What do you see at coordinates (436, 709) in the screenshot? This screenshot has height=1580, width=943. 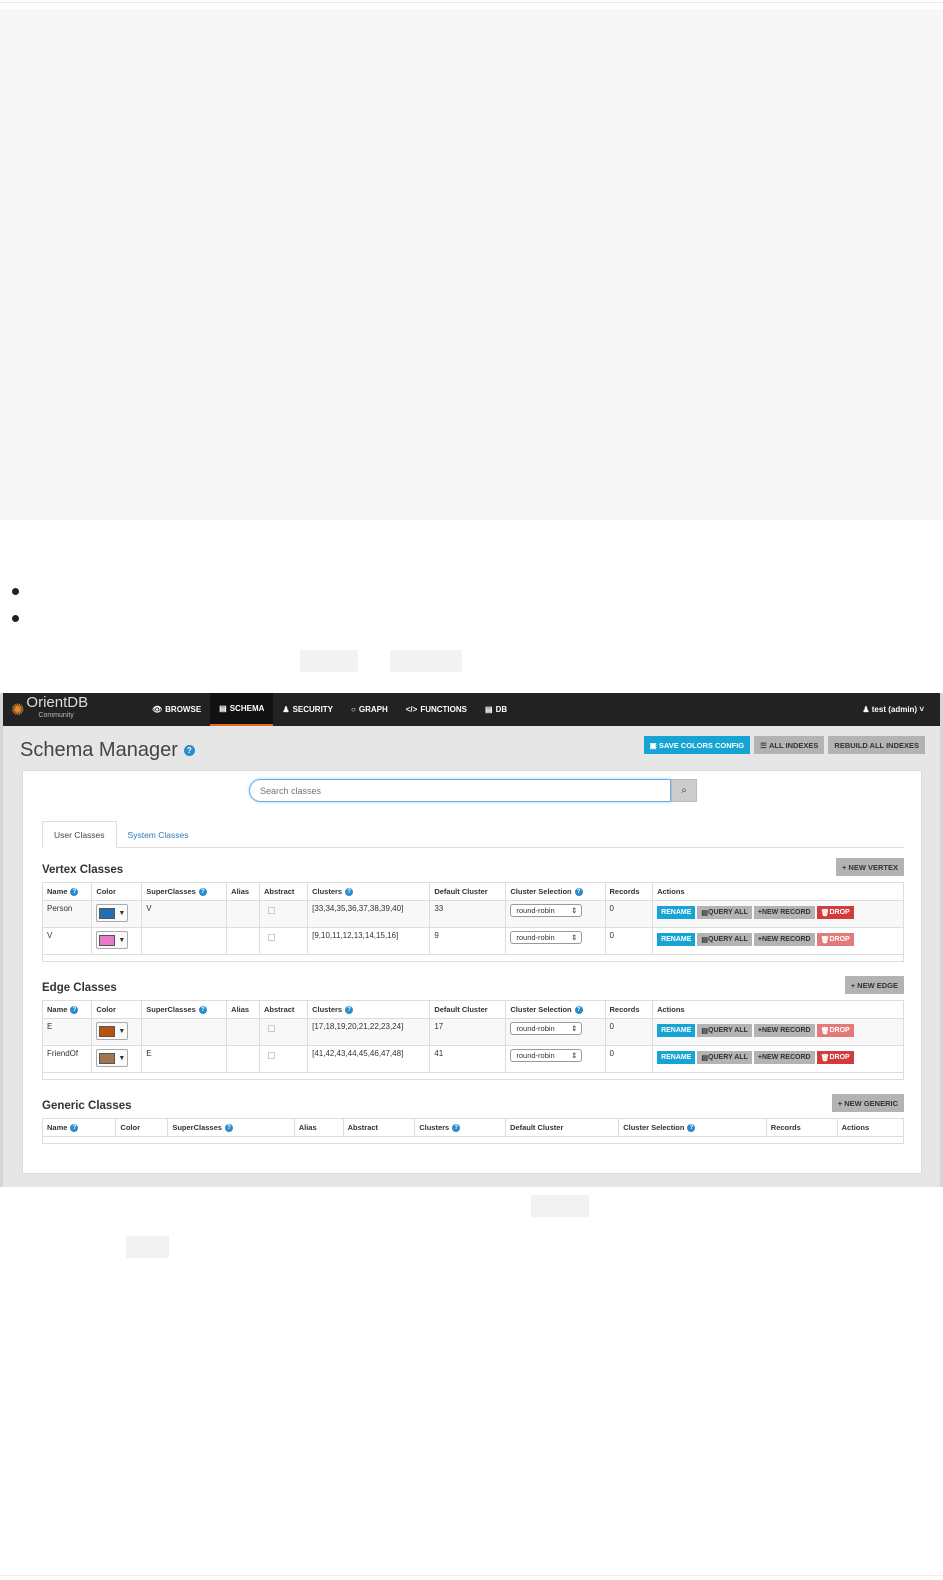 I see `nav-functions: </> FUNCTIONS` at bounding box center [436, 709].